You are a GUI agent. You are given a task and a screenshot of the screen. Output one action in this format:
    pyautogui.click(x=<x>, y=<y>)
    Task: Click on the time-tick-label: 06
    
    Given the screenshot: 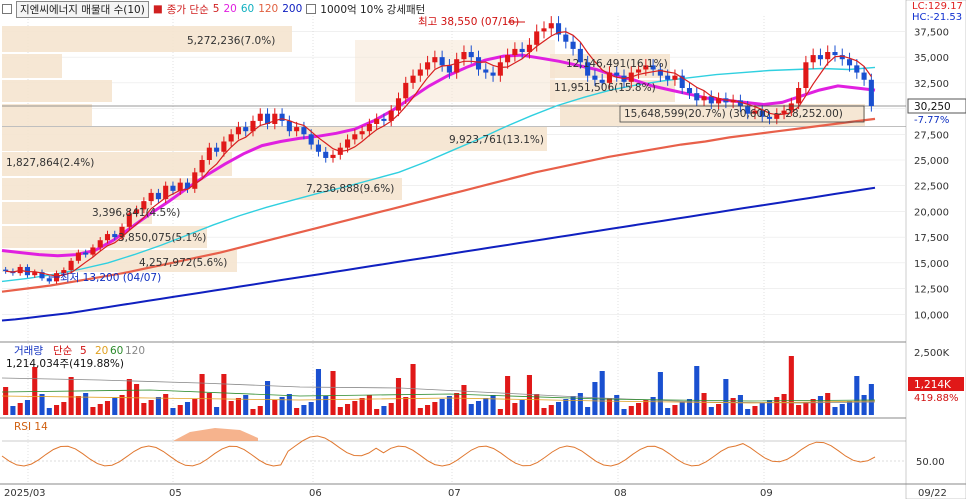 What is the action you would take?
    pyautogui.click(x=315, y=493)
    